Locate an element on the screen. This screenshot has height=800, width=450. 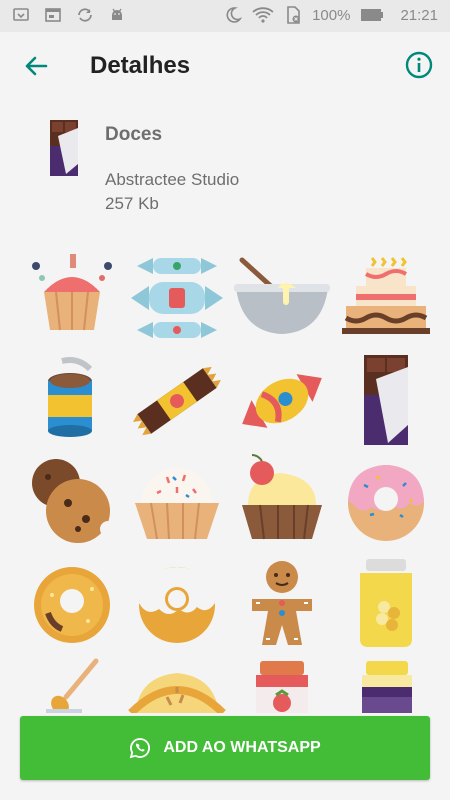
browser-icon is located at coordinates (53, 15).